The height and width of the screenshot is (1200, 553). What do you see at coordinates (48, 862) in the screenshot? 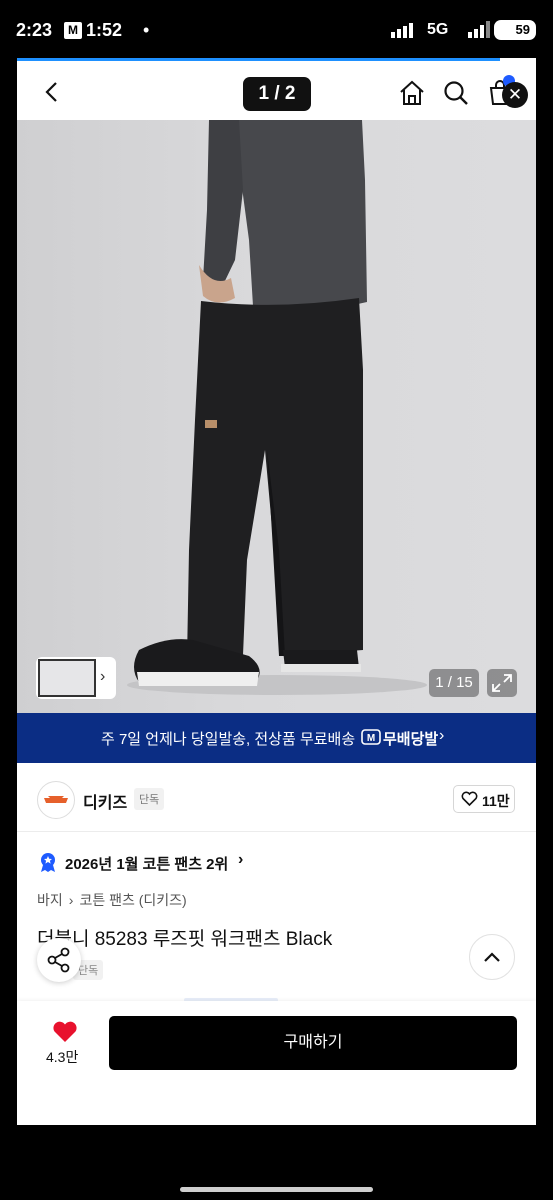
I see `medal-icon` at bounding box center [48, 862].